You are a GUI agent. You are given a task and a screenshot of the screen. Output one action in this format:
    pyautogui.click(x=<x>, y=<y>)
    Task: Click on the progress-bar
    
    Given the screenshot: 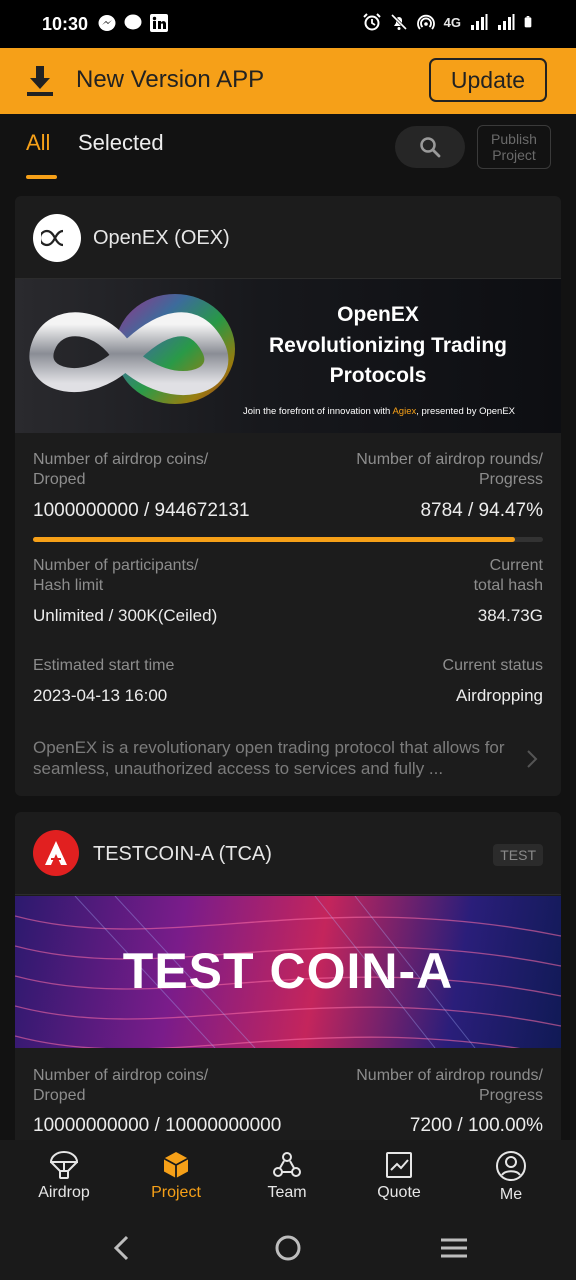 What is the action you would take?
    pyautogui.click(x=288, y=539)
    